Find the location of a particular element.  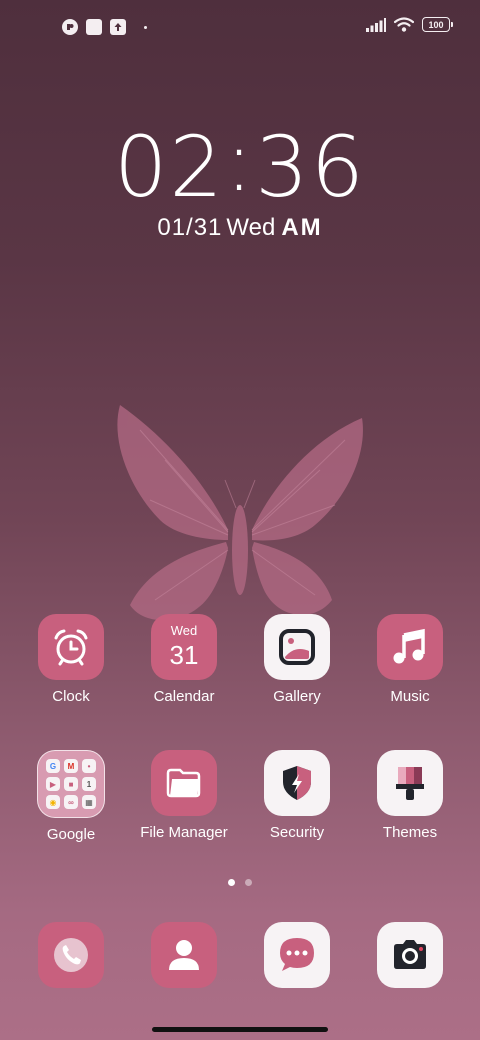

app-music: Music is located at coordinates (410, 659).